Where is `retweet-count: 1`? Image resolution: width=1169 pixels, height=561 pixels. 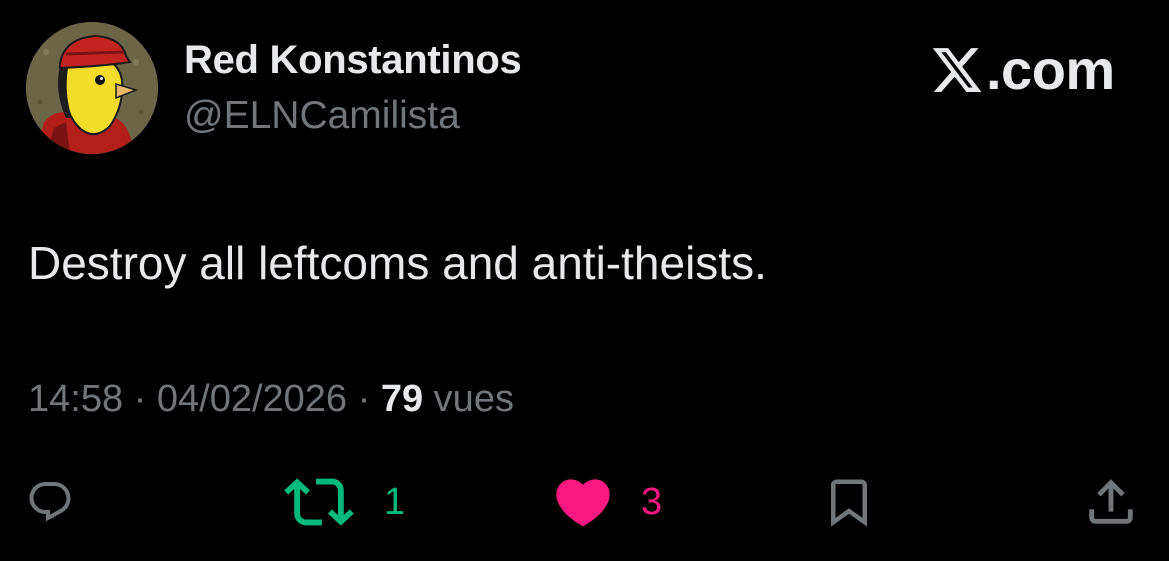 retweet-count: 1 is located at coordinates (395, 501).